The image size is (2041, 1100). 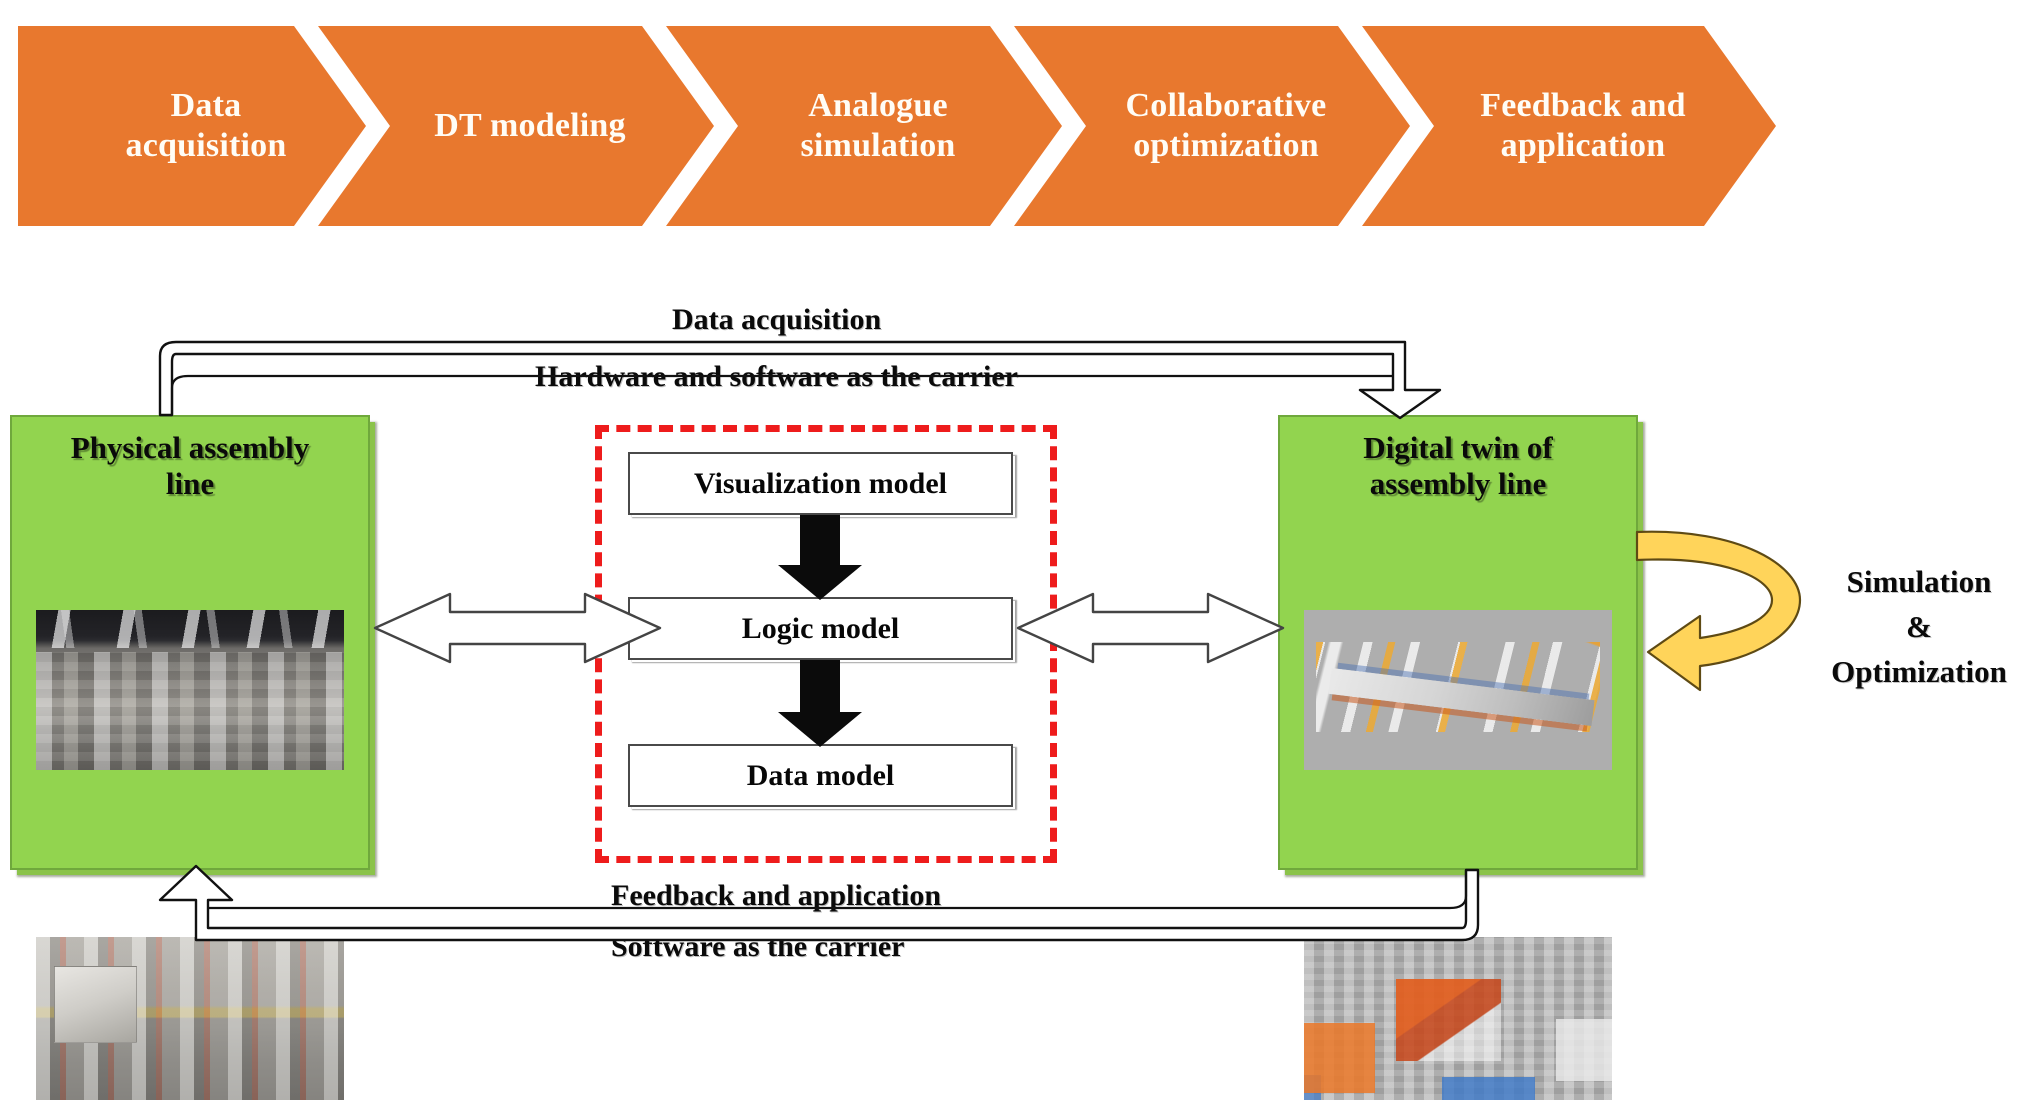 I want to click on logic-model-label: Logic model, so click(x=820, y=628).